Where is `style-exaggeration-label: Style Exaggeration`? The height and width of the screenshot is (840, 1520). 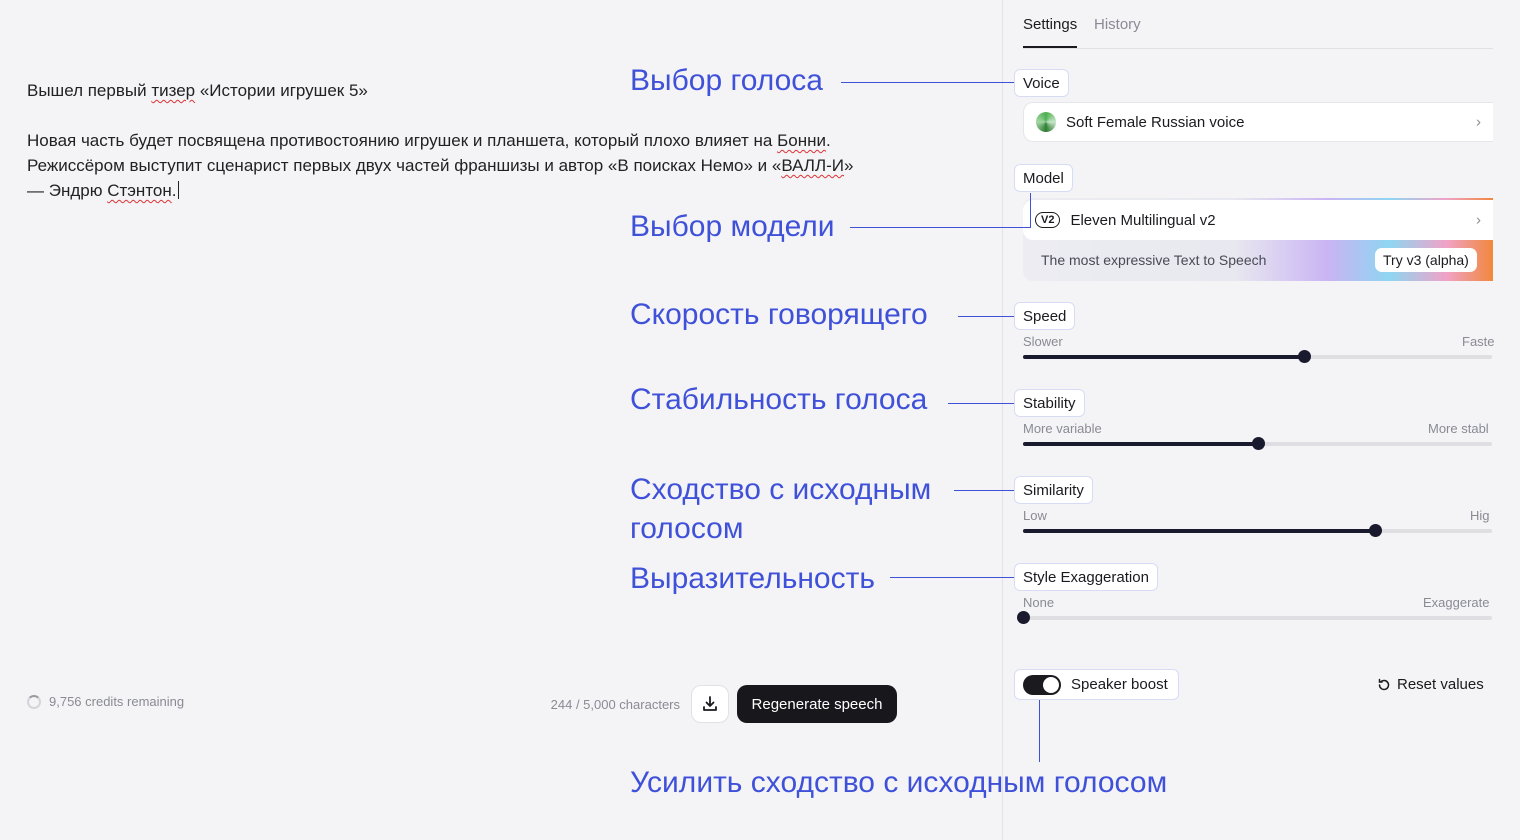 style-exaggeration-label: Style Exaggeration is located at coordinates (1086, 577).